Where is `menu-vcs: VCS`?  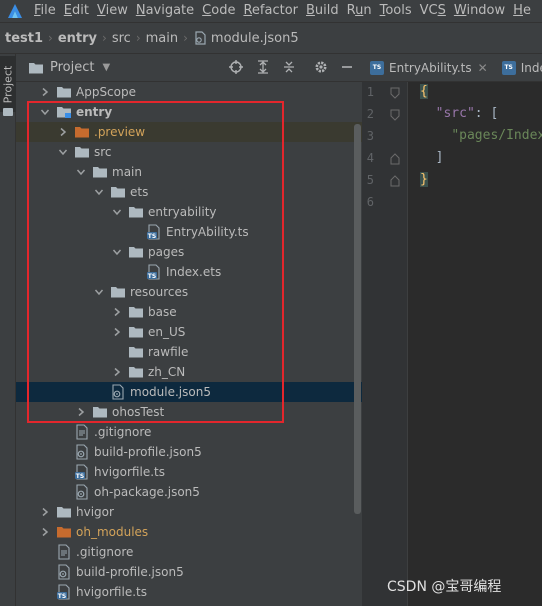 menu-vcs: VCS is located at coordinates (433, 11).